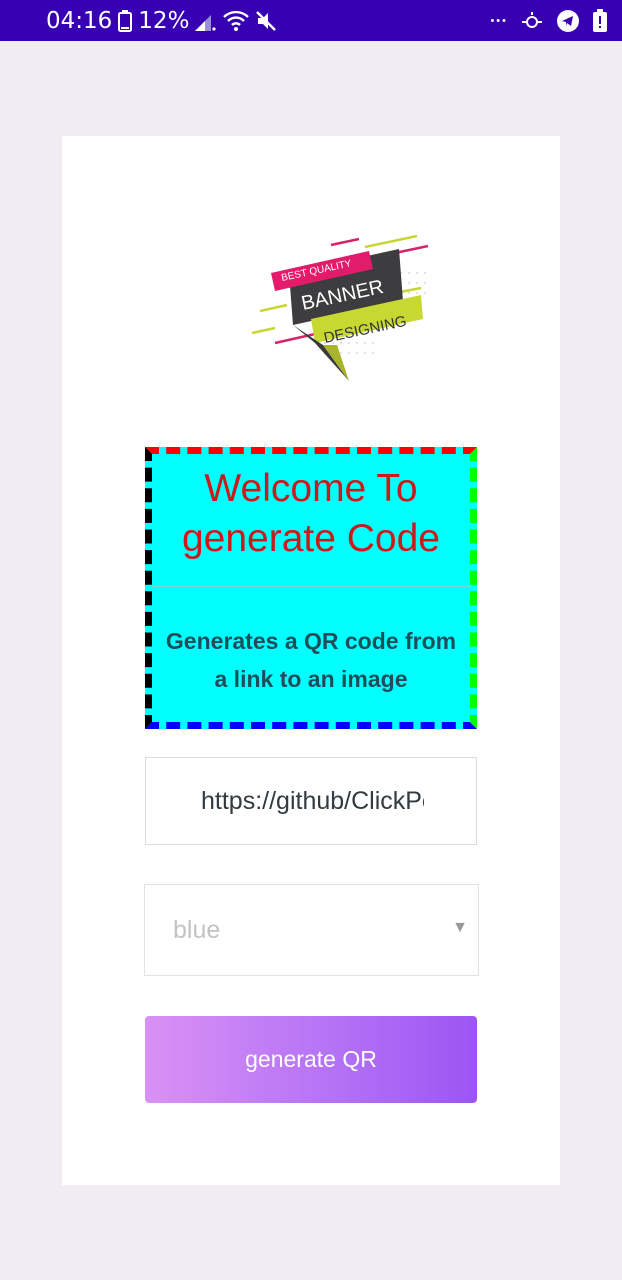 The image size is (622, 1280). I want to click on welcome-divider, so click(311, 586).